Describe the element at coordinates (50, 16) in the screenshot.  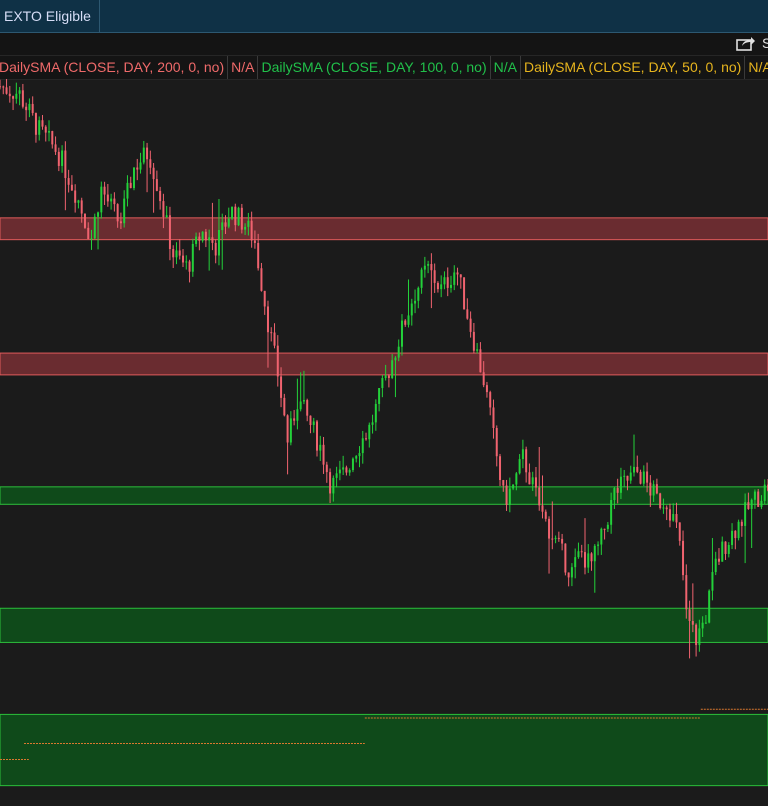
I see `tab-exto-eligible: EXTO Eligible` at that location.